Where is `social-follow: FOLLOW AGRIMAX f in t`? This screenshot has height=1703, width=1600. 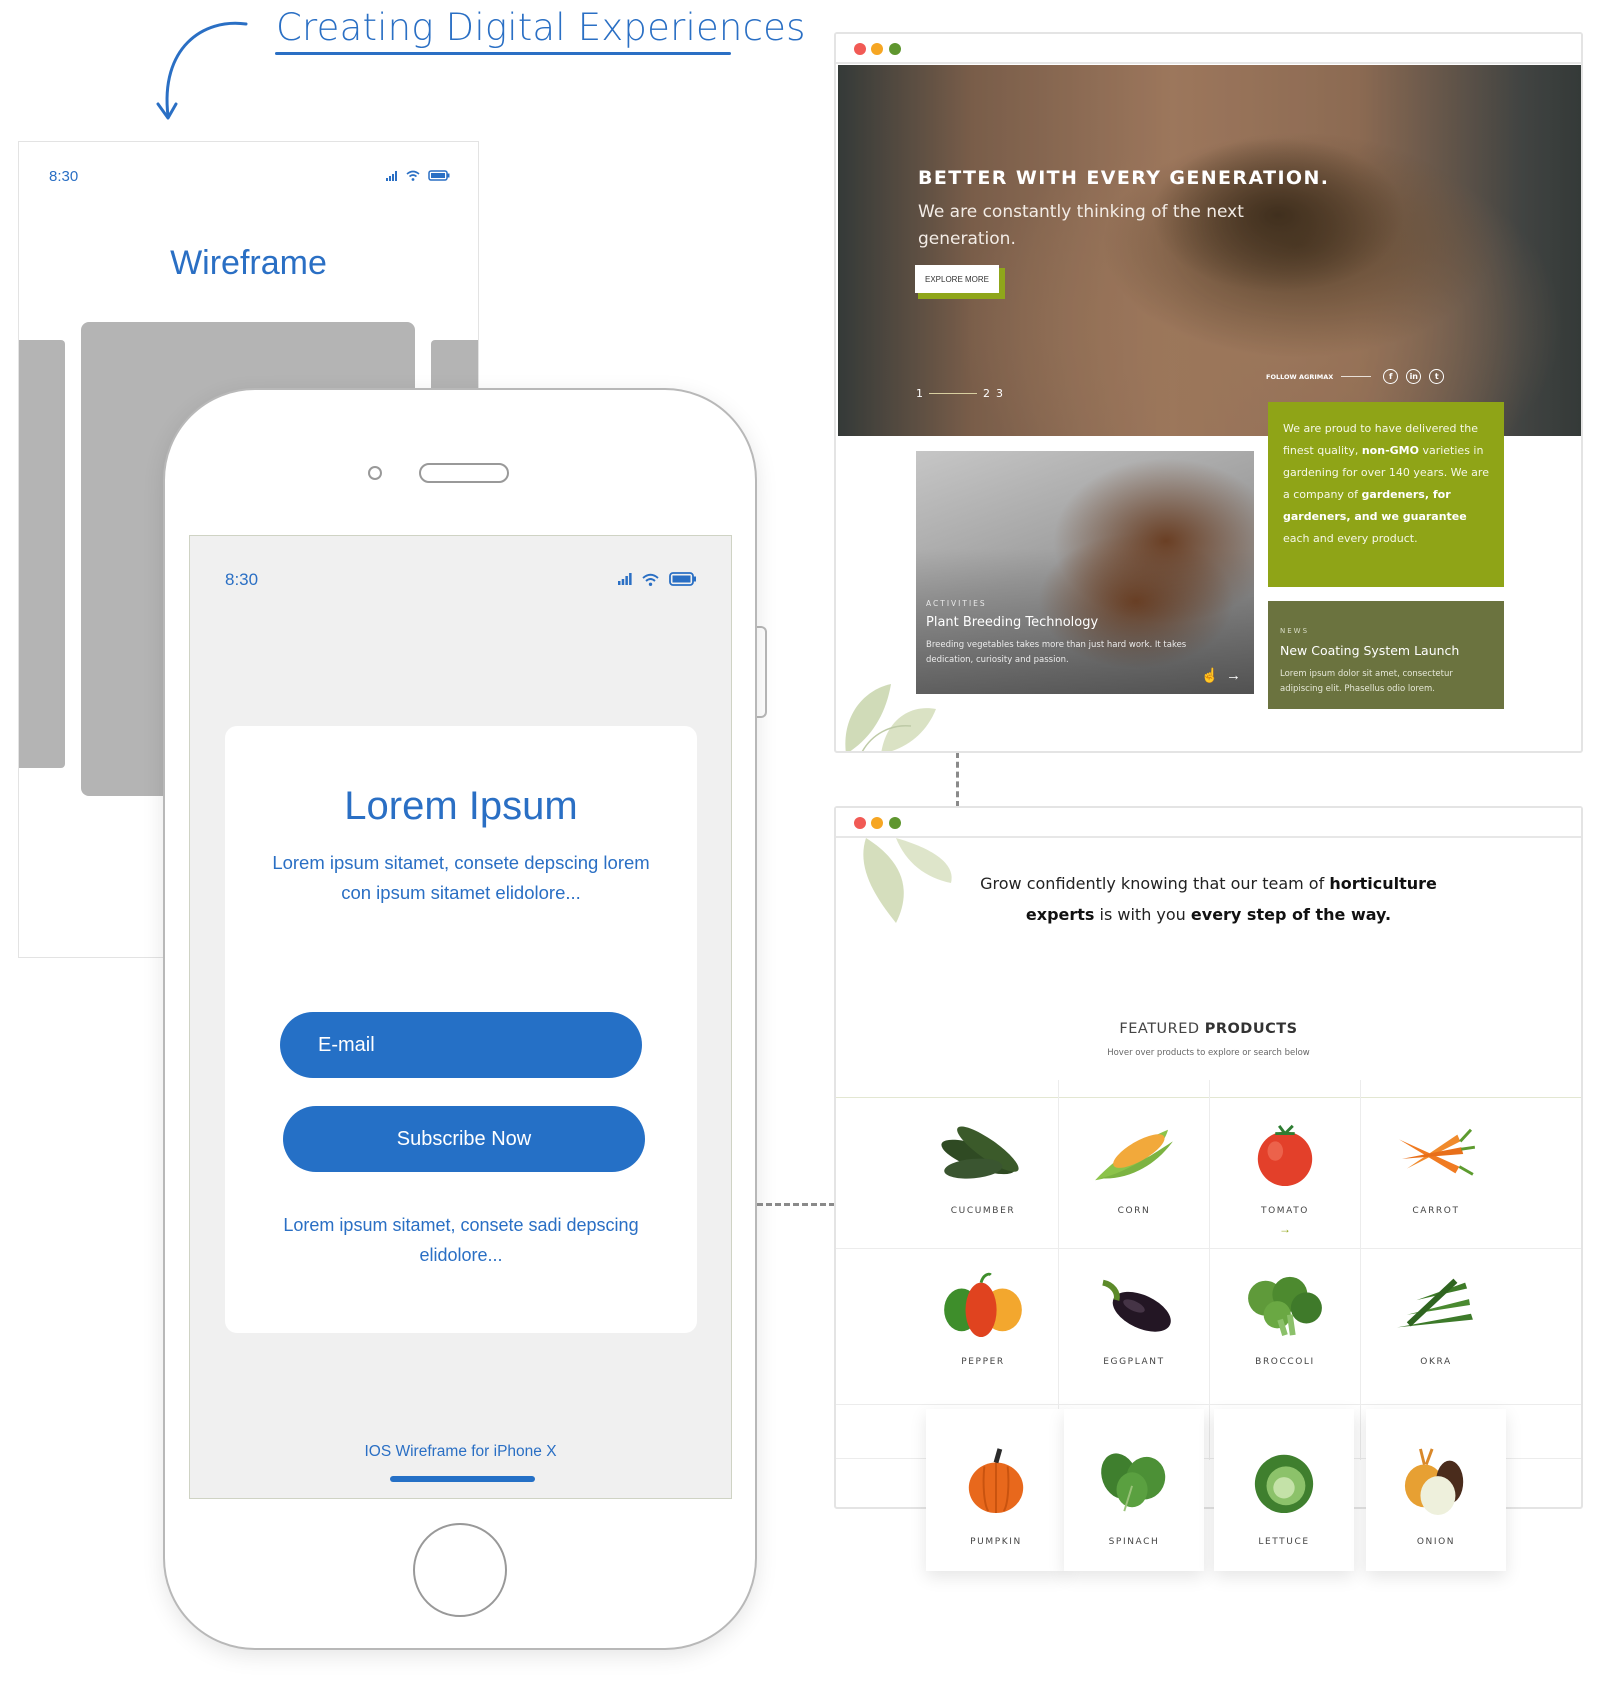
social-follow: FOLLOW AGRIMAX f in t is located at coordinates (1355, 376).